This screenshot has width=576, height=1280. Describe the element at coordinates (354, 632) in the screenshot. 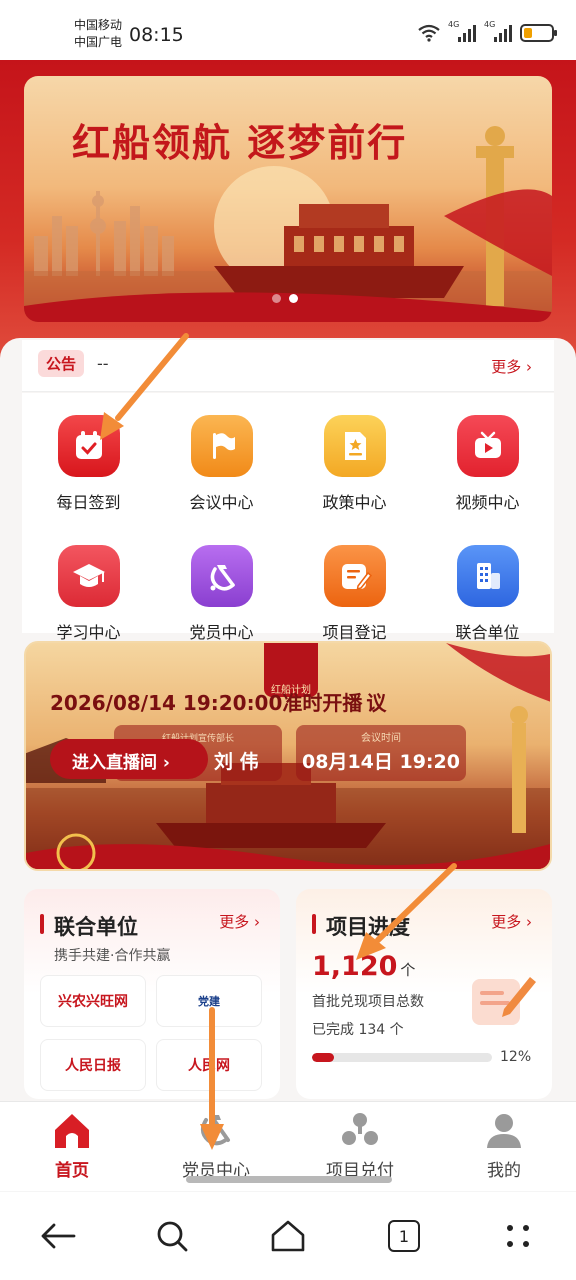

I see `grid-label: 项目登记` at that location.